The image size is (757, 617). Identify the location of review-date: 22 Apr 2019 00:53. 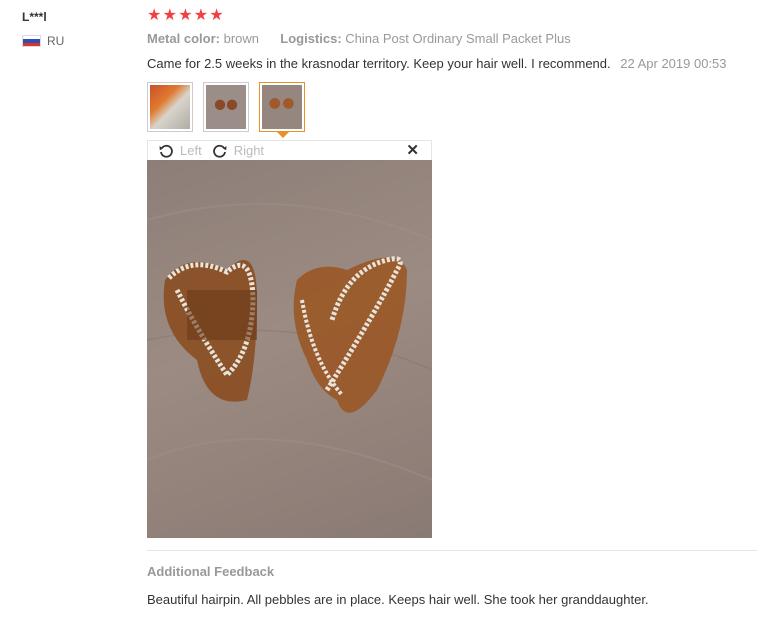
(673, 63).